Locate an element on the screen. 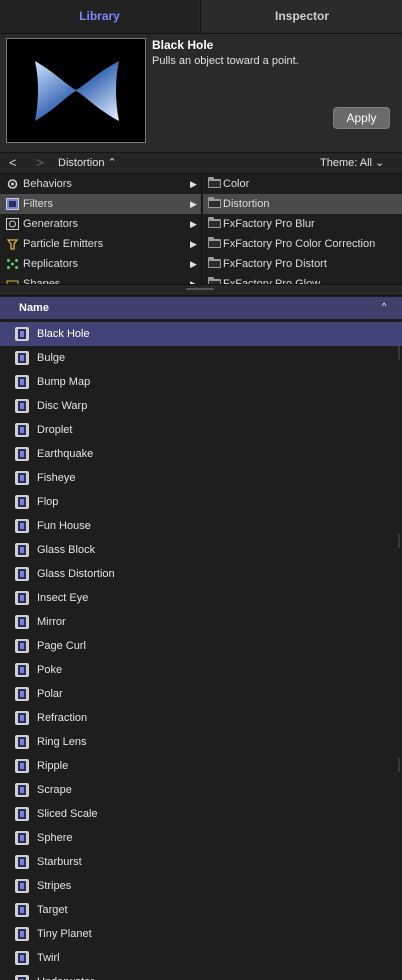 This screenshot has height=980, width=402. list-item: Fun House is located at coordinates (201, 526).